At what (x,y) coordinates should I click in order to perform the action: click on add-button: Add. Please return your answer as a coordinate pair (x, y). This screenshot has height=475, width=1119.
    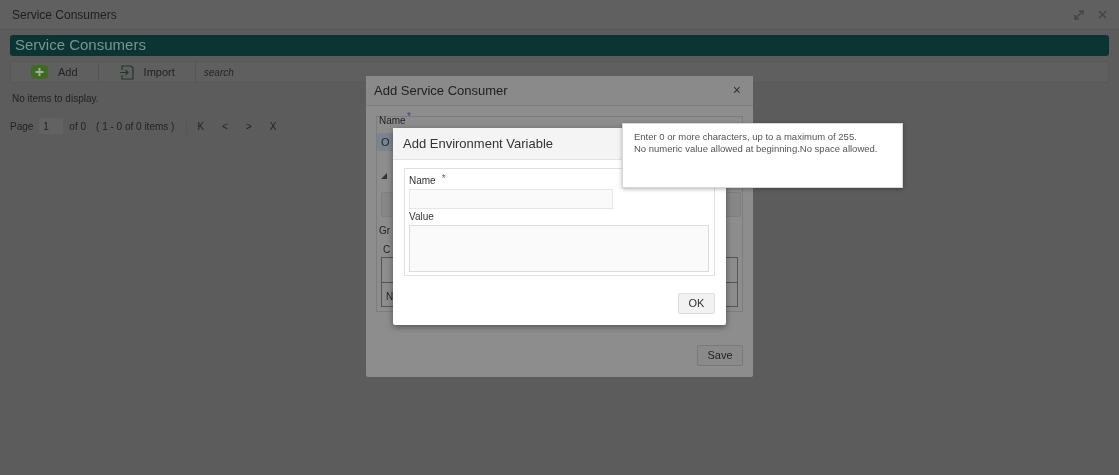
    Looking at the image, I should click on (55, 72).